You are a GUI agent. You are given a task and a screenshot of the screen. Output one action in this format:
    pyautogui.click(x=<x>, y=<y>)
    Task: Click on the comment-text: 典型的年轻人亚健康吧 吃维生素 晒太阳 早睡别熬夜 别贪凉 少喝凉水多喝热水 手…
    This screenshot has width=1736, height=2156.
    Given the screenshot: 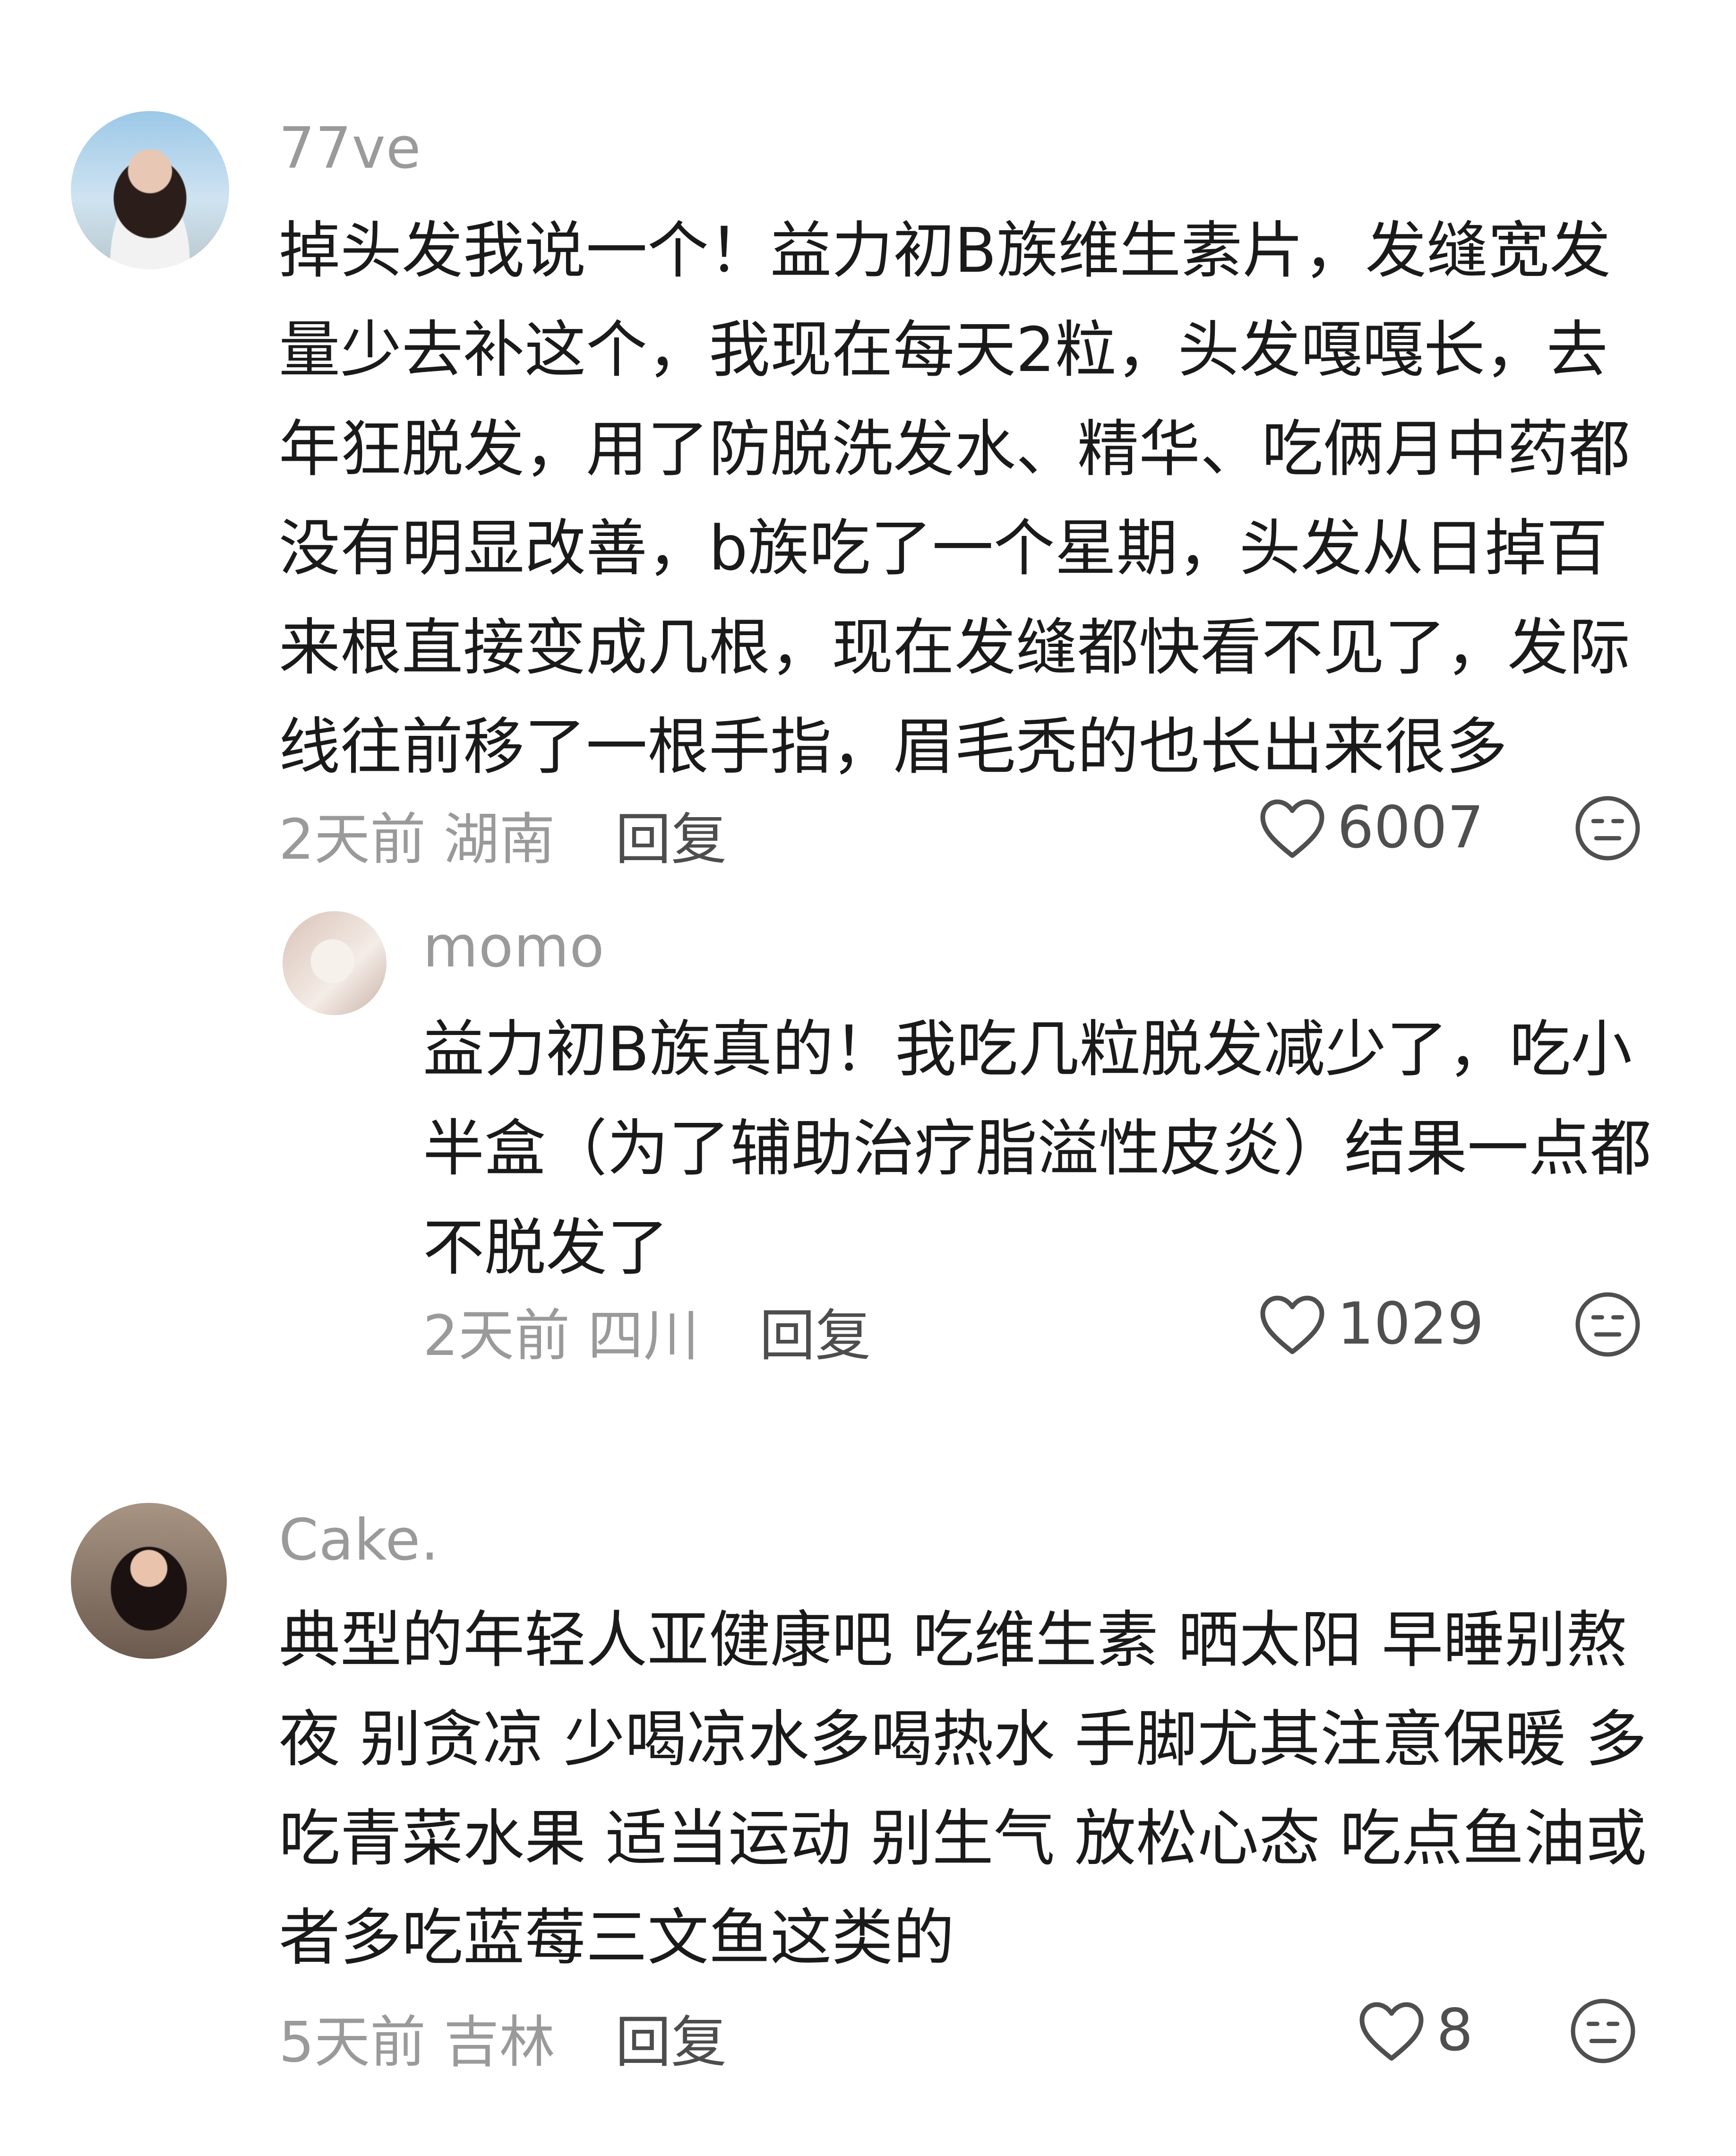 What is the action you would take?
    pyautogui.click(x=963, y=1789)
    